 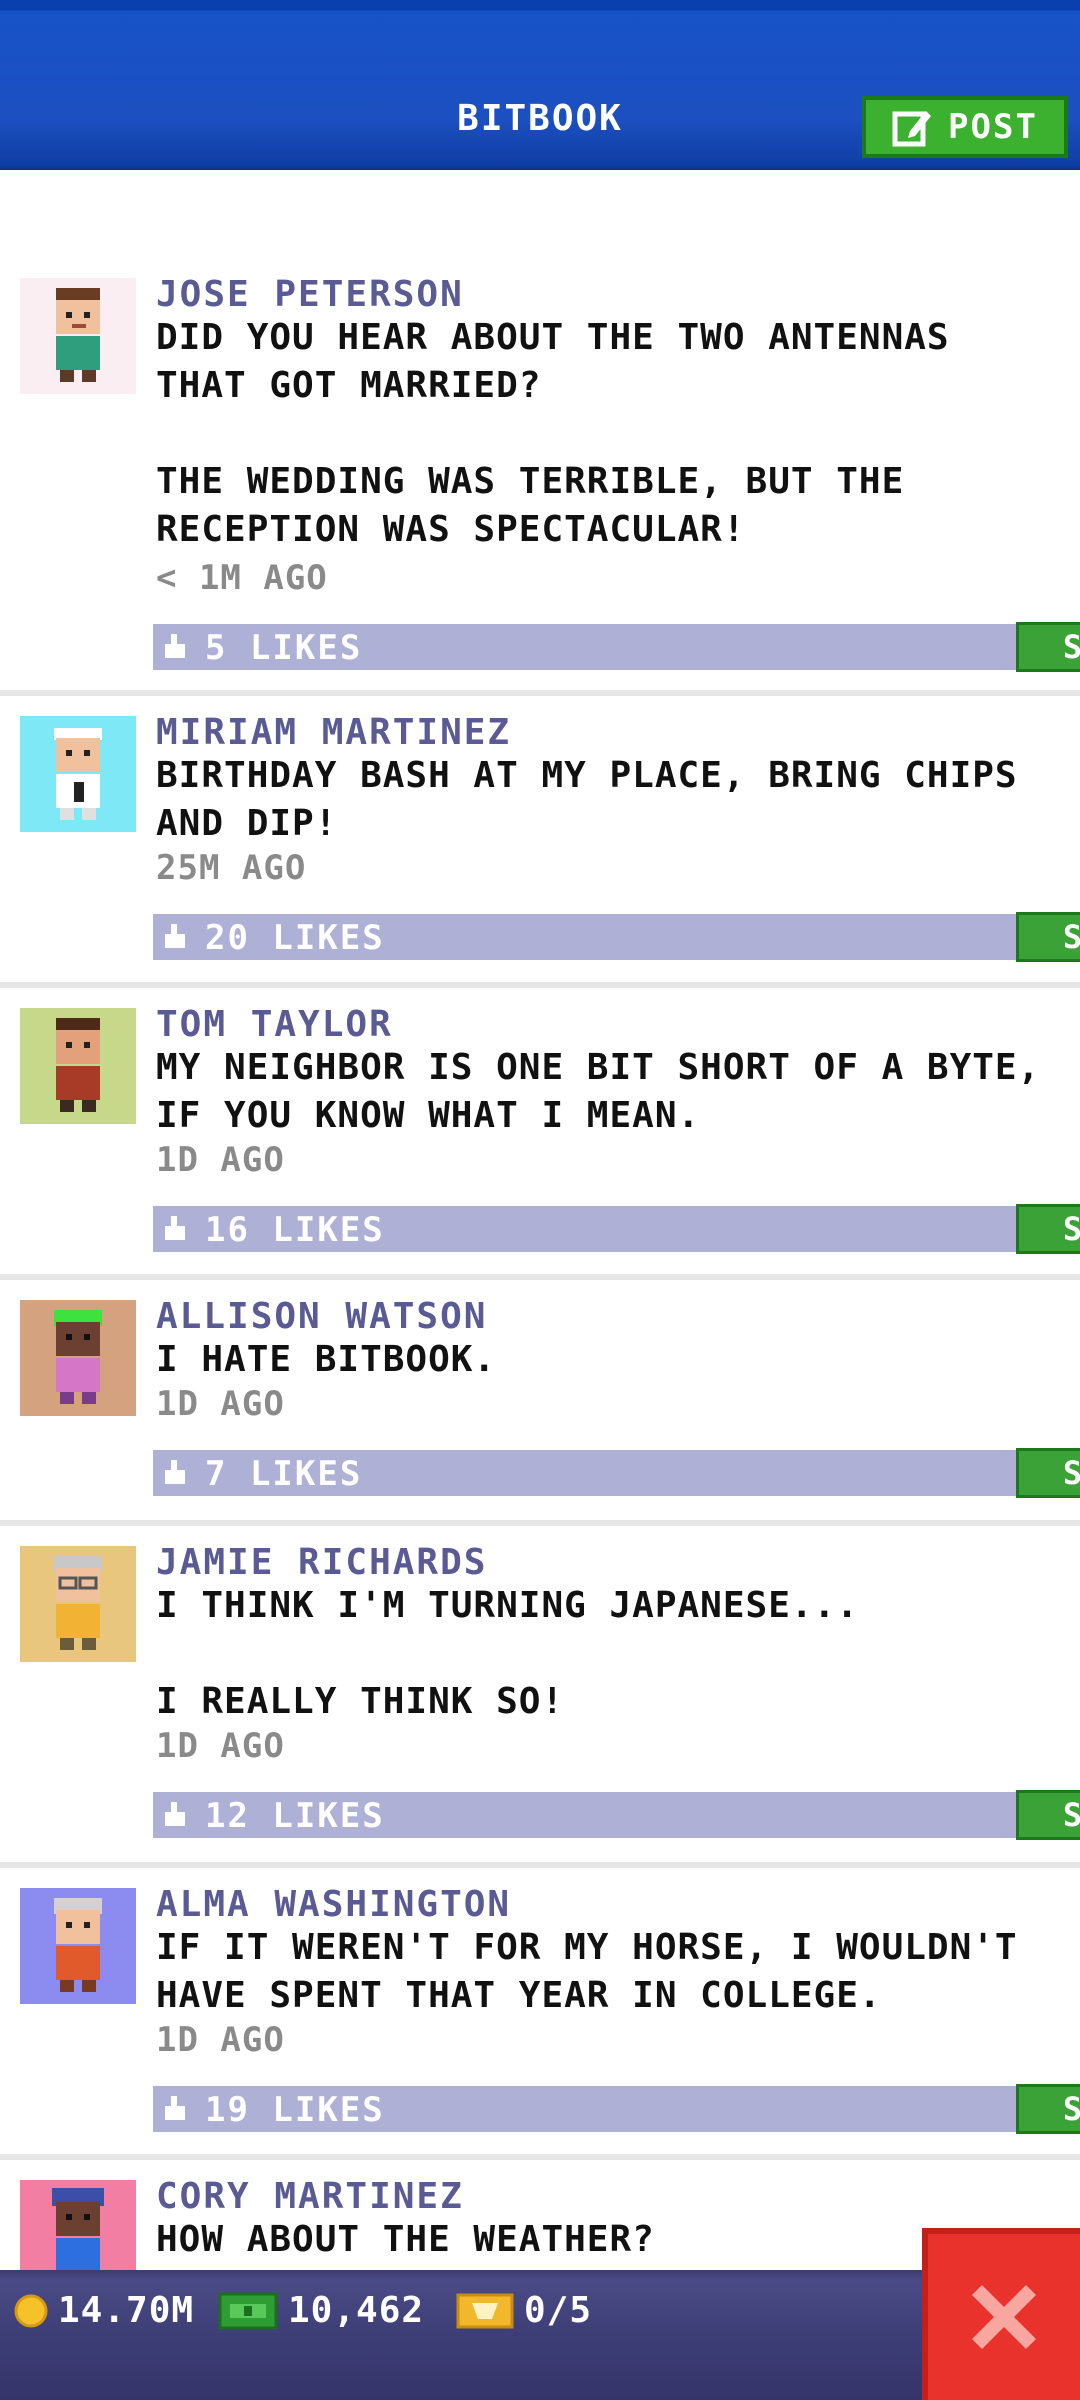 I want to click on coins-value: 14.70M, so click(x=126, y=2310).